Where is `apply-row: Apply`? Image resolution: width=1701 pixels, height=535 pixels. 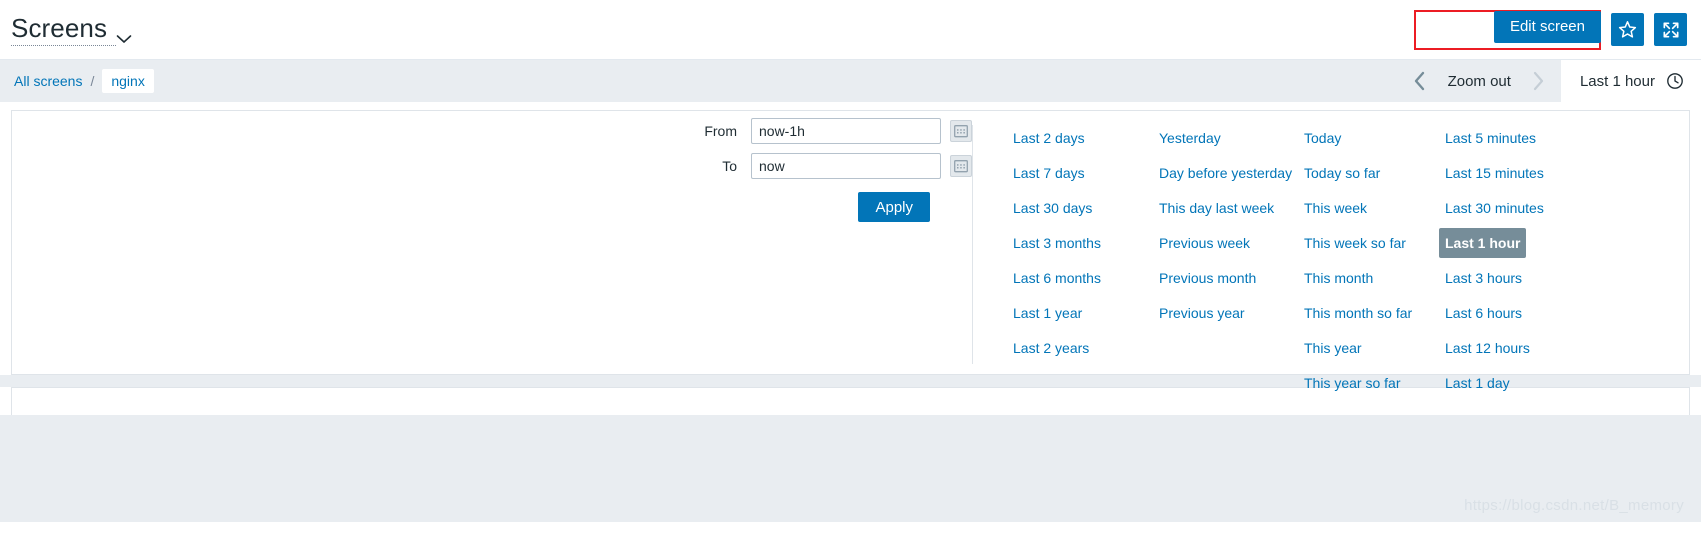 apply-row: Apply is located at coordinates (492, 207).